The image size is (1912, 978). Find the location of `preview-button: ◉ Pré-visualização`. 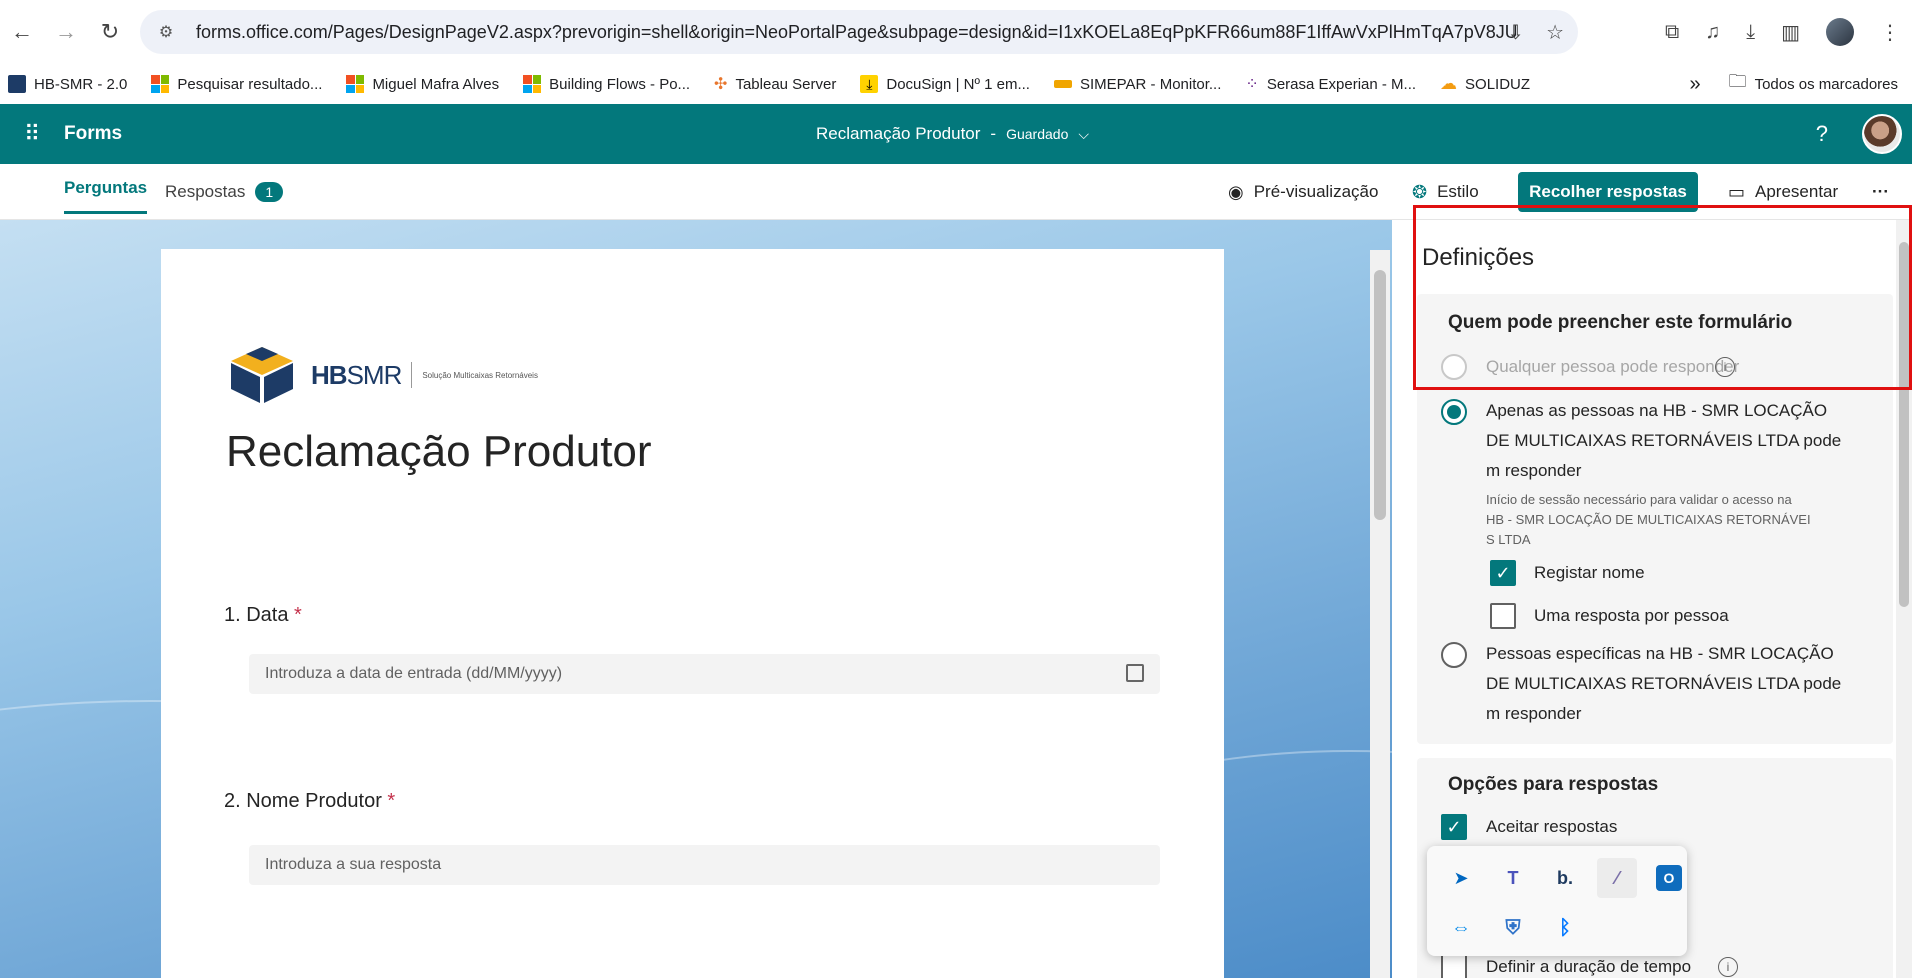

preview-button: ◉ Pré-visualização is located at coordinates (1303, 192).